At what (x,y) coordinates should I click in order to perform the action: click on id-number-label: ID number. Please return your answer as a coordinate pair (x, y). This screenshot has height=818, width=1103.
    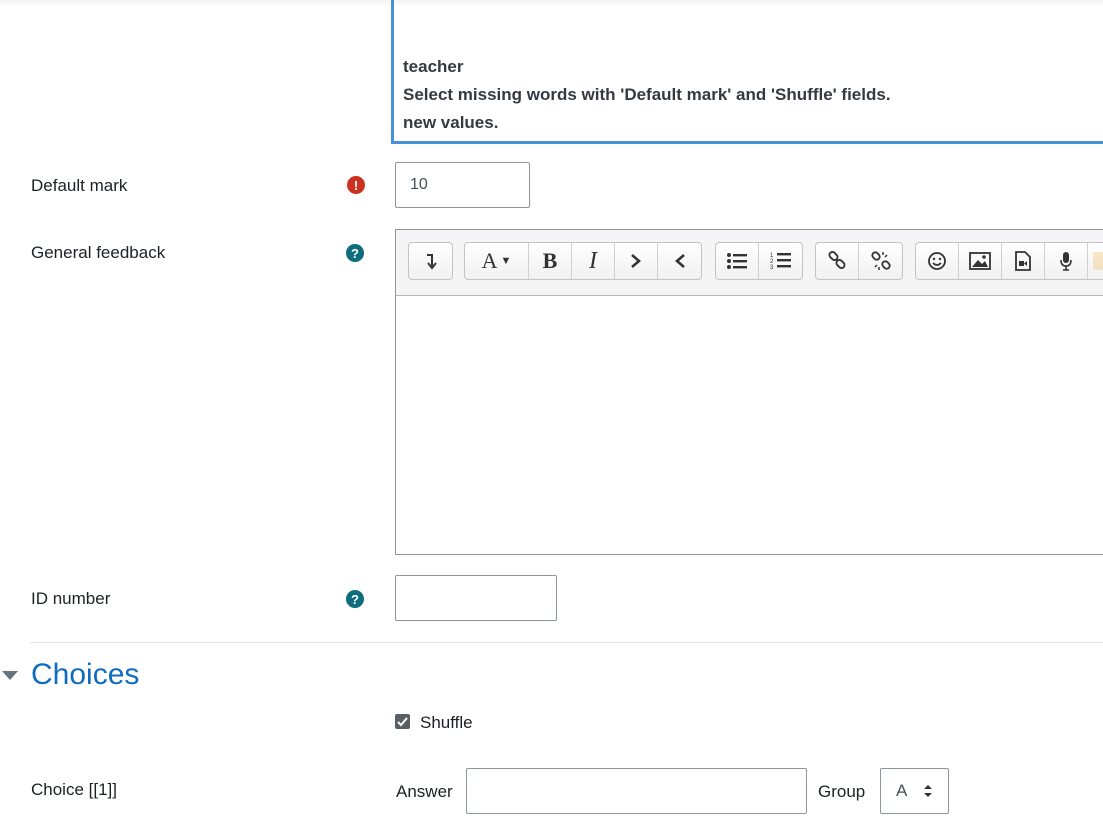
    Looking at the image, I should click on (71, 598).